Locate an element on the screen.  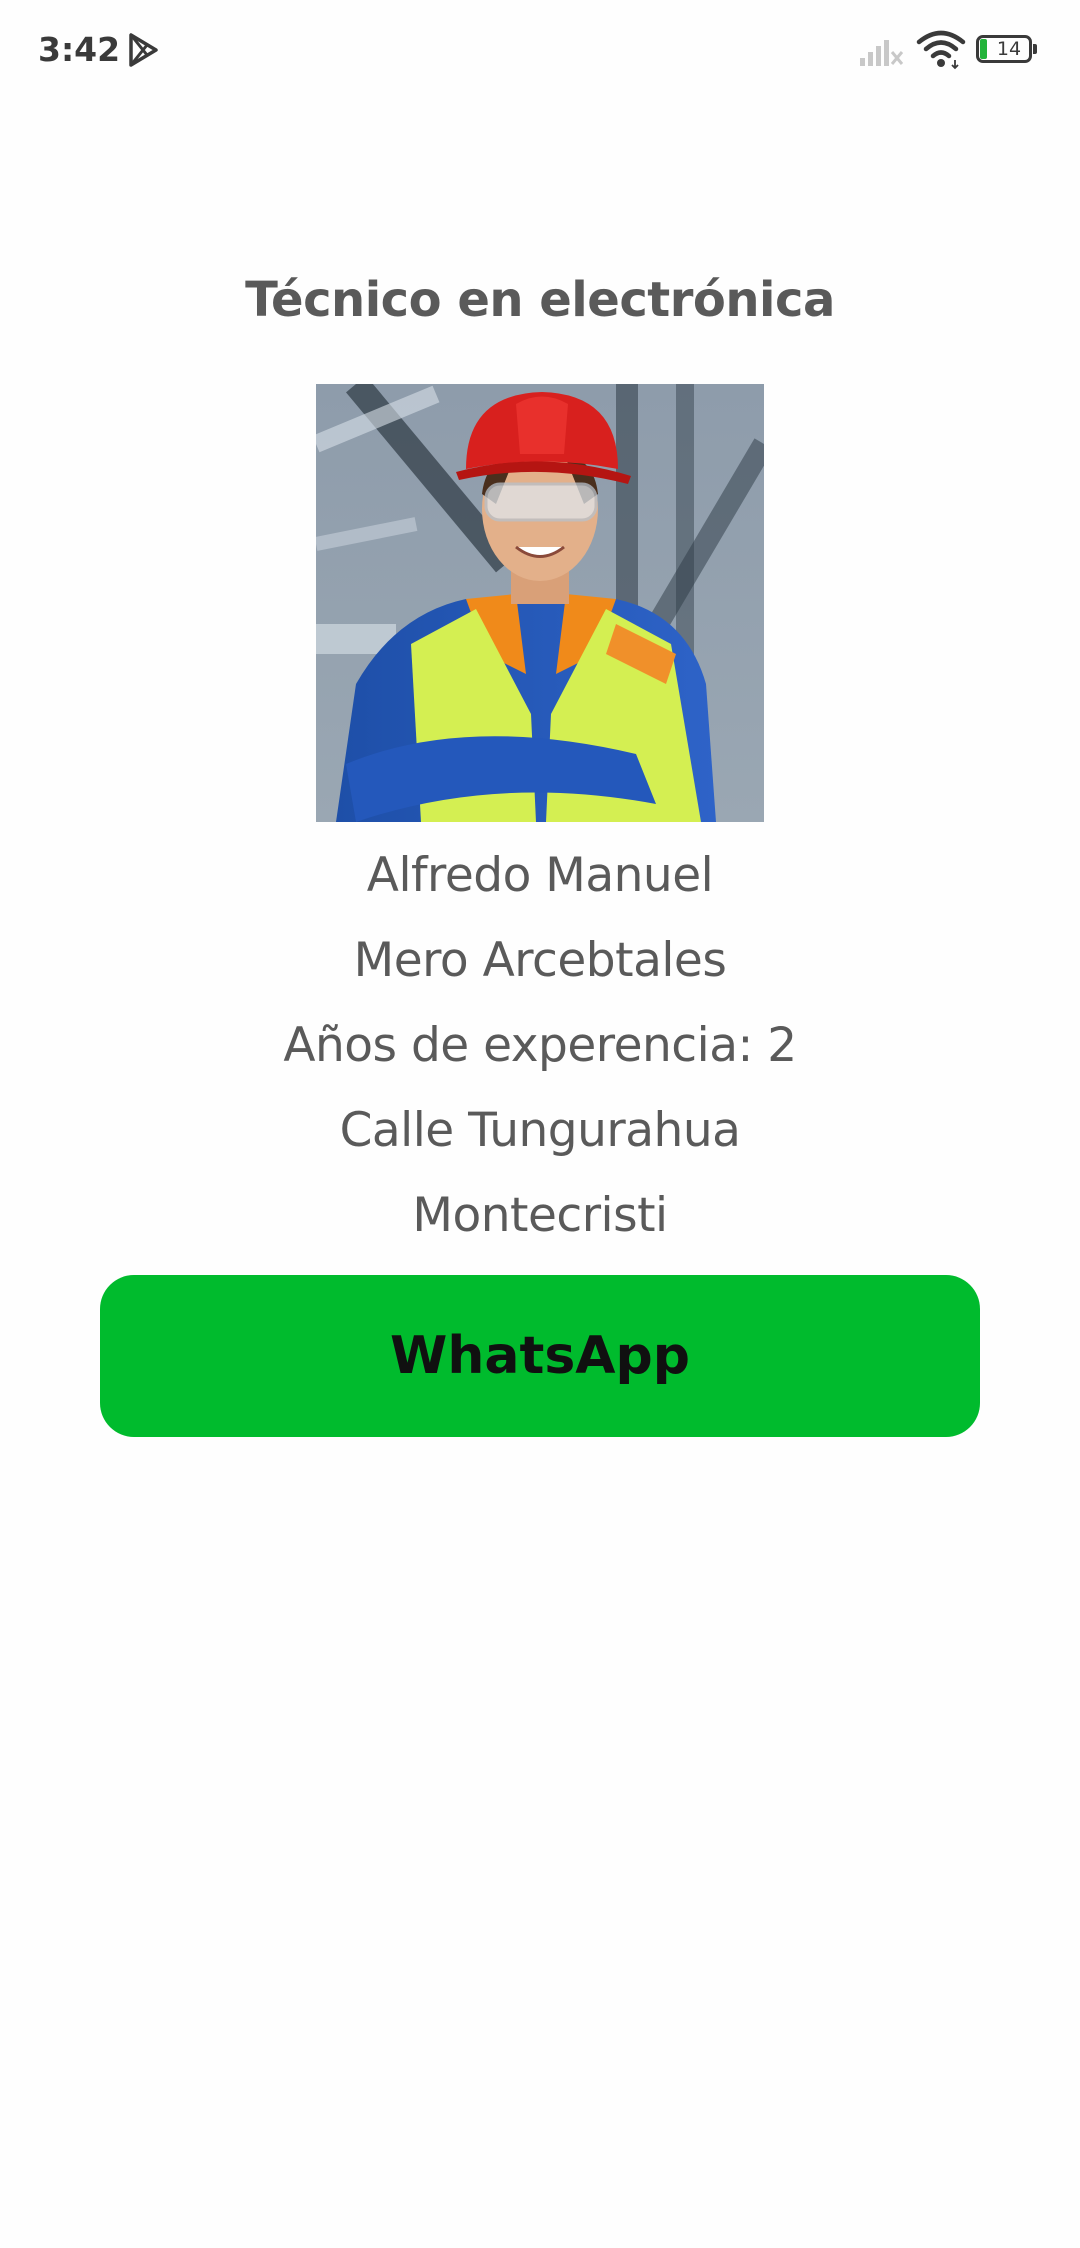
battery-icon: 14 is located at coordinates (1007, 50).